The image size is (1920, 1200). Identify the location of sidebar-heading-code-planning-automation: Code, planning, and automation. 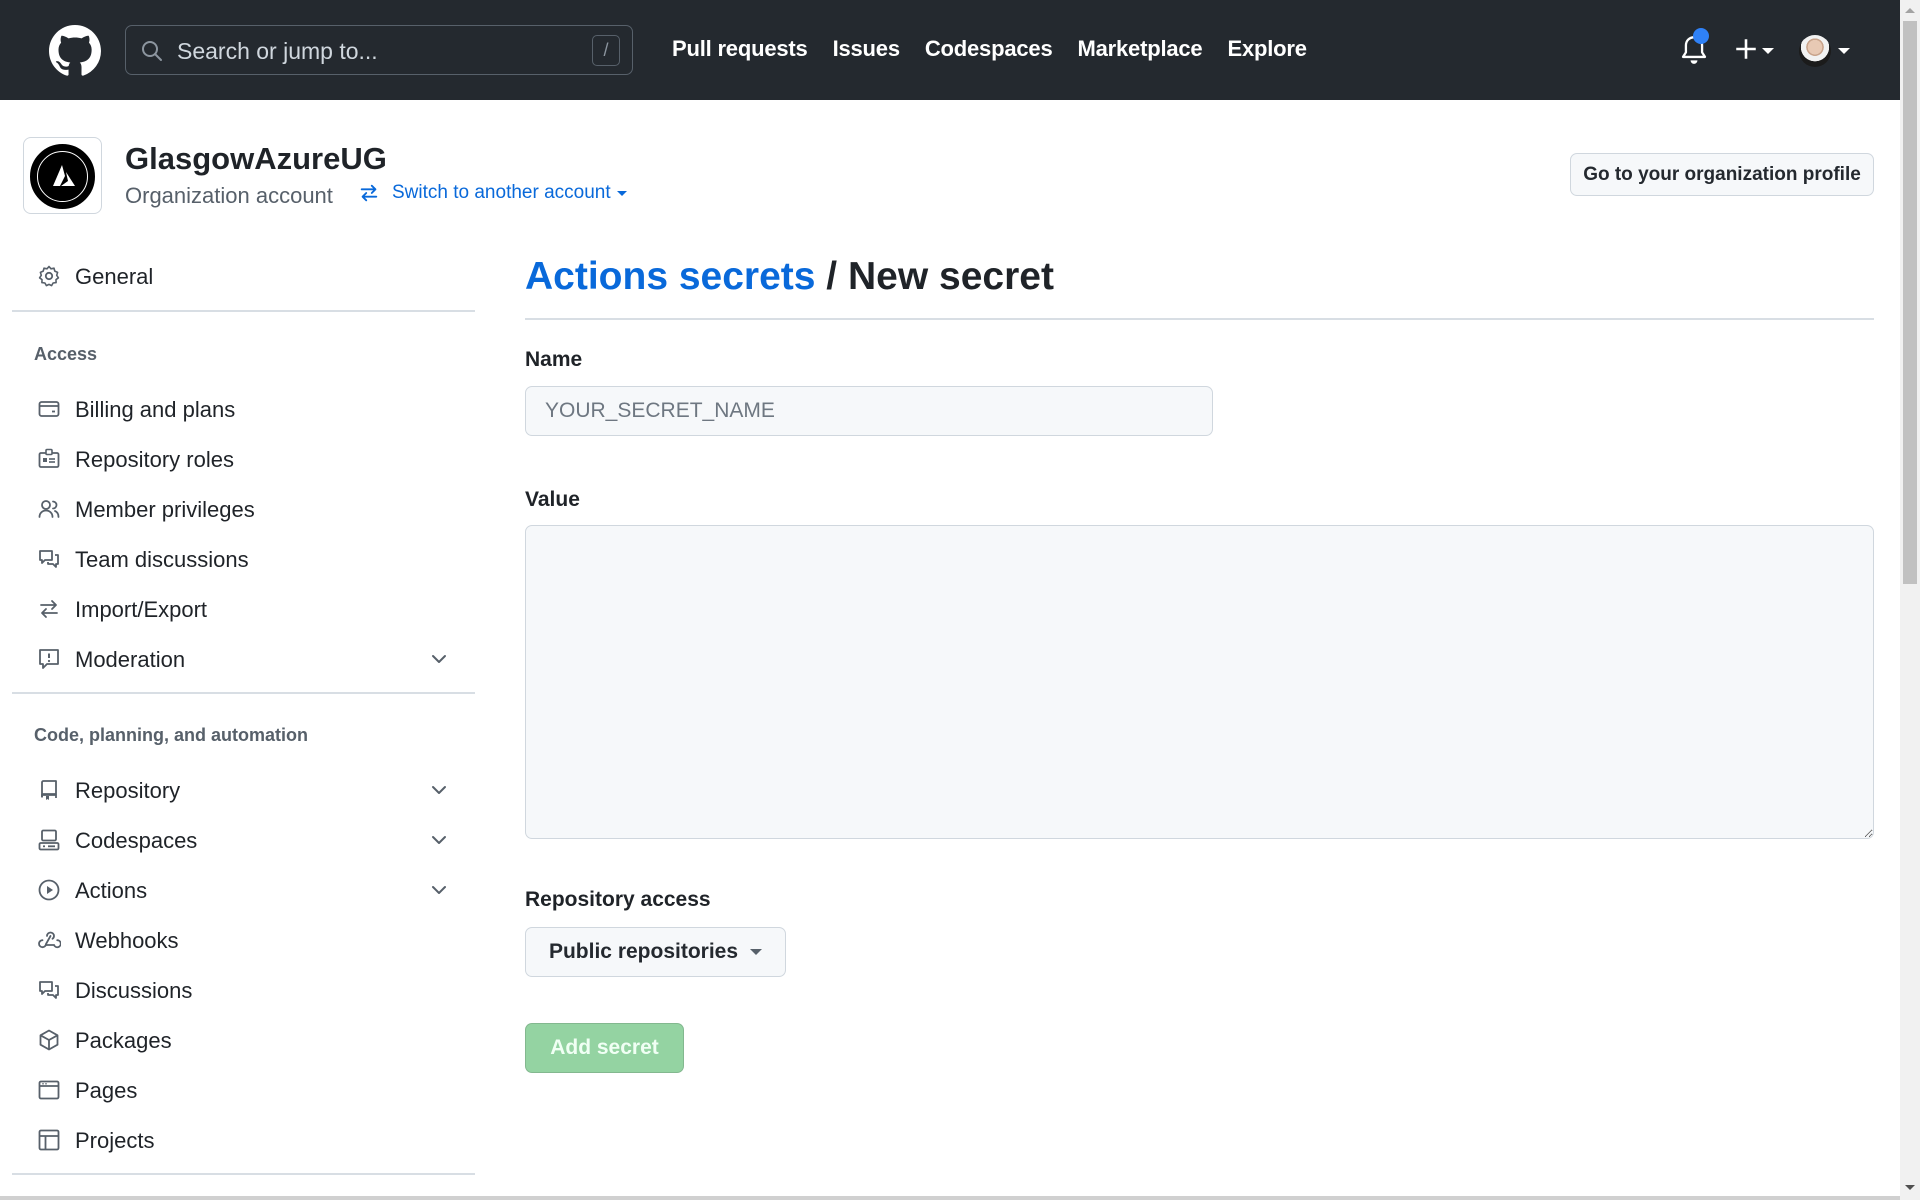
(171, 735).